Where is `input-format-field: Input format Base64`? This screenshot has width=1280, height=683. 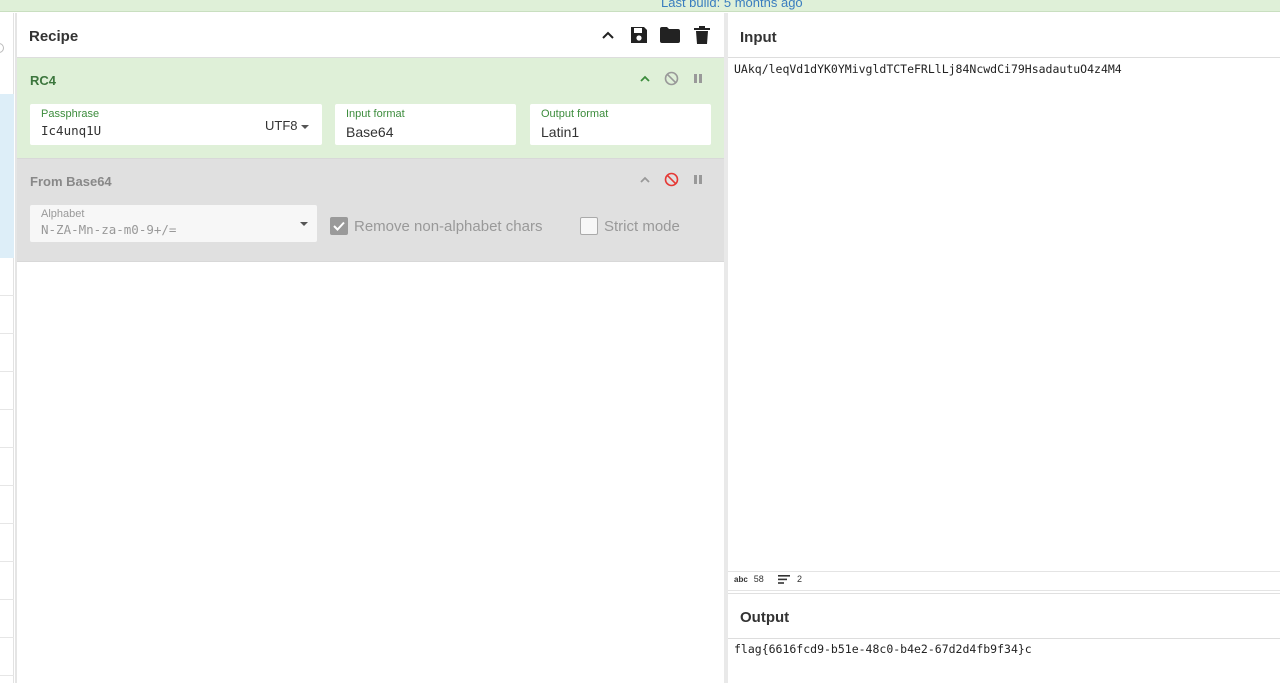
input-format-field: Input format Base64 is located at coordinates (425, 124).